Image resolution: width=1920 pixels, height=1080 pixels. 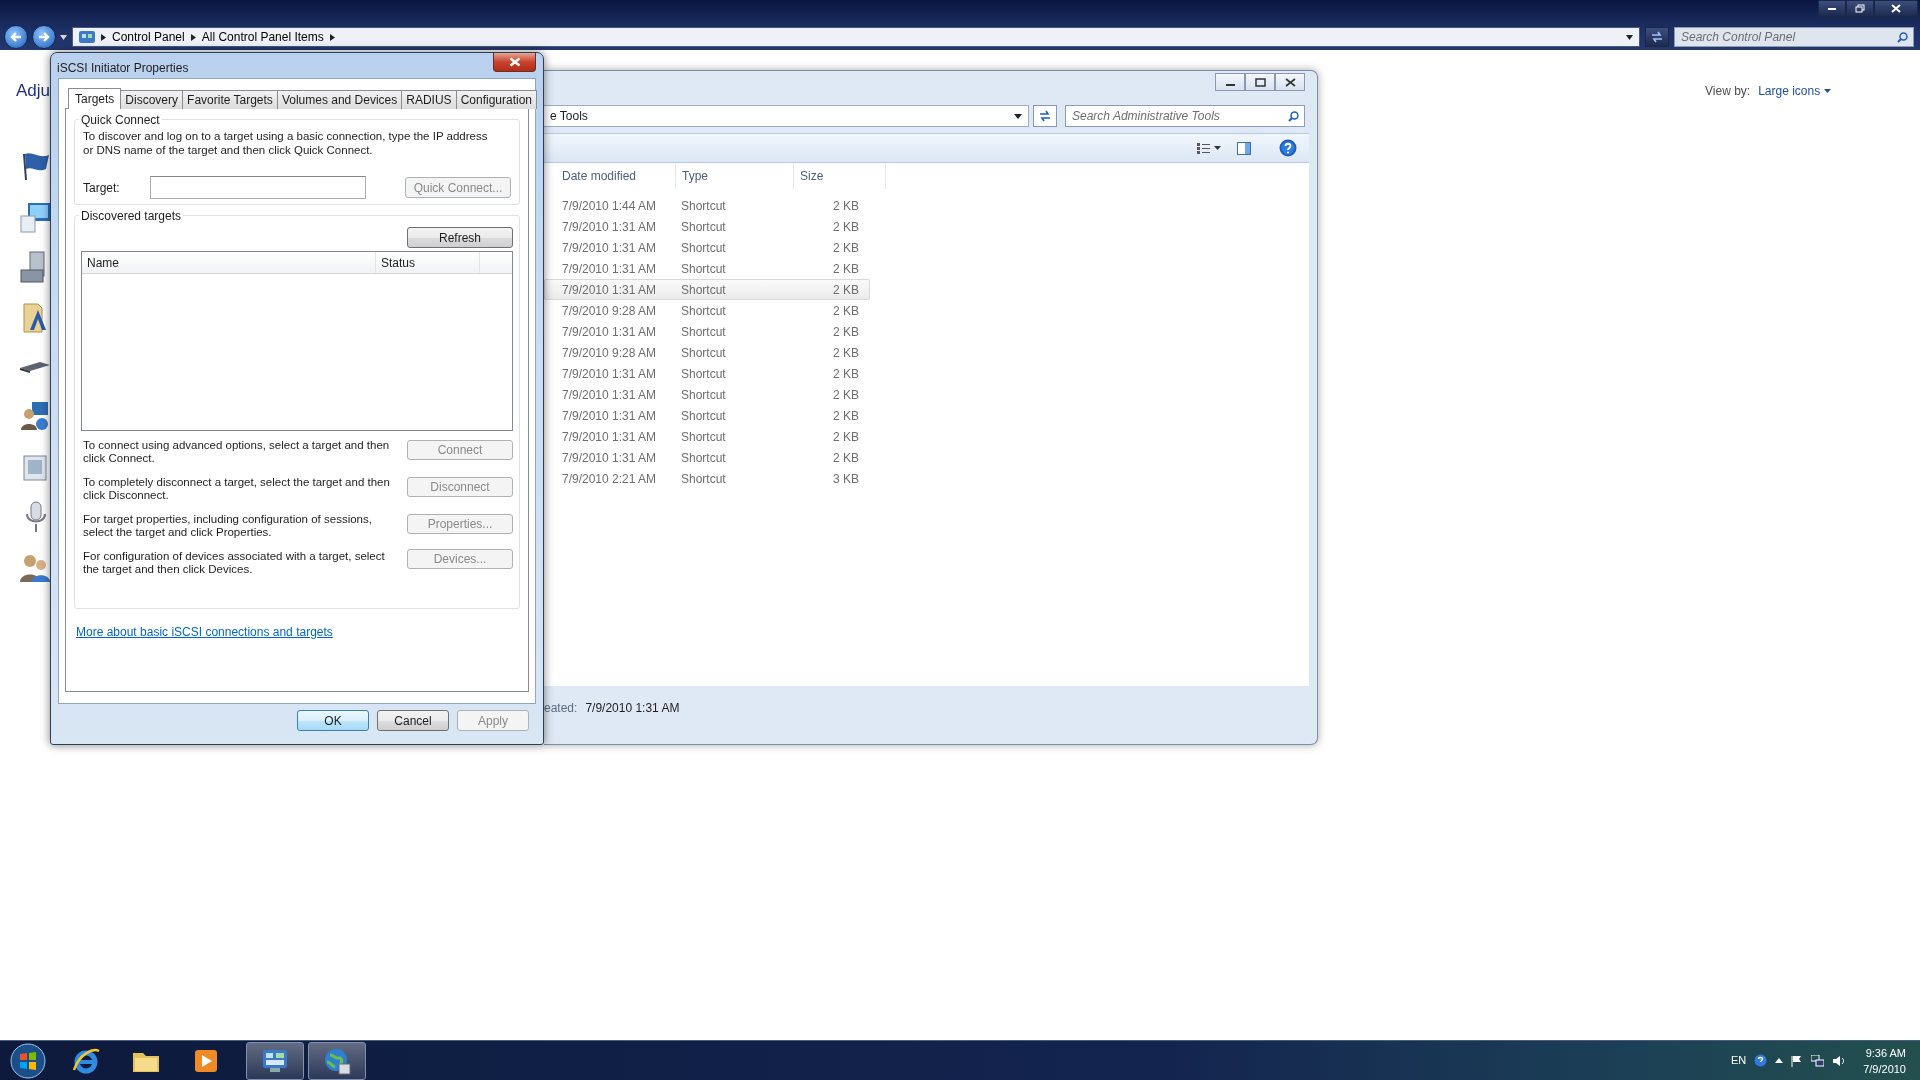 What do you see at coordinates (1260, 82) in the screenshot?
I see `maximize-button` at bounding box center [1260, 82].